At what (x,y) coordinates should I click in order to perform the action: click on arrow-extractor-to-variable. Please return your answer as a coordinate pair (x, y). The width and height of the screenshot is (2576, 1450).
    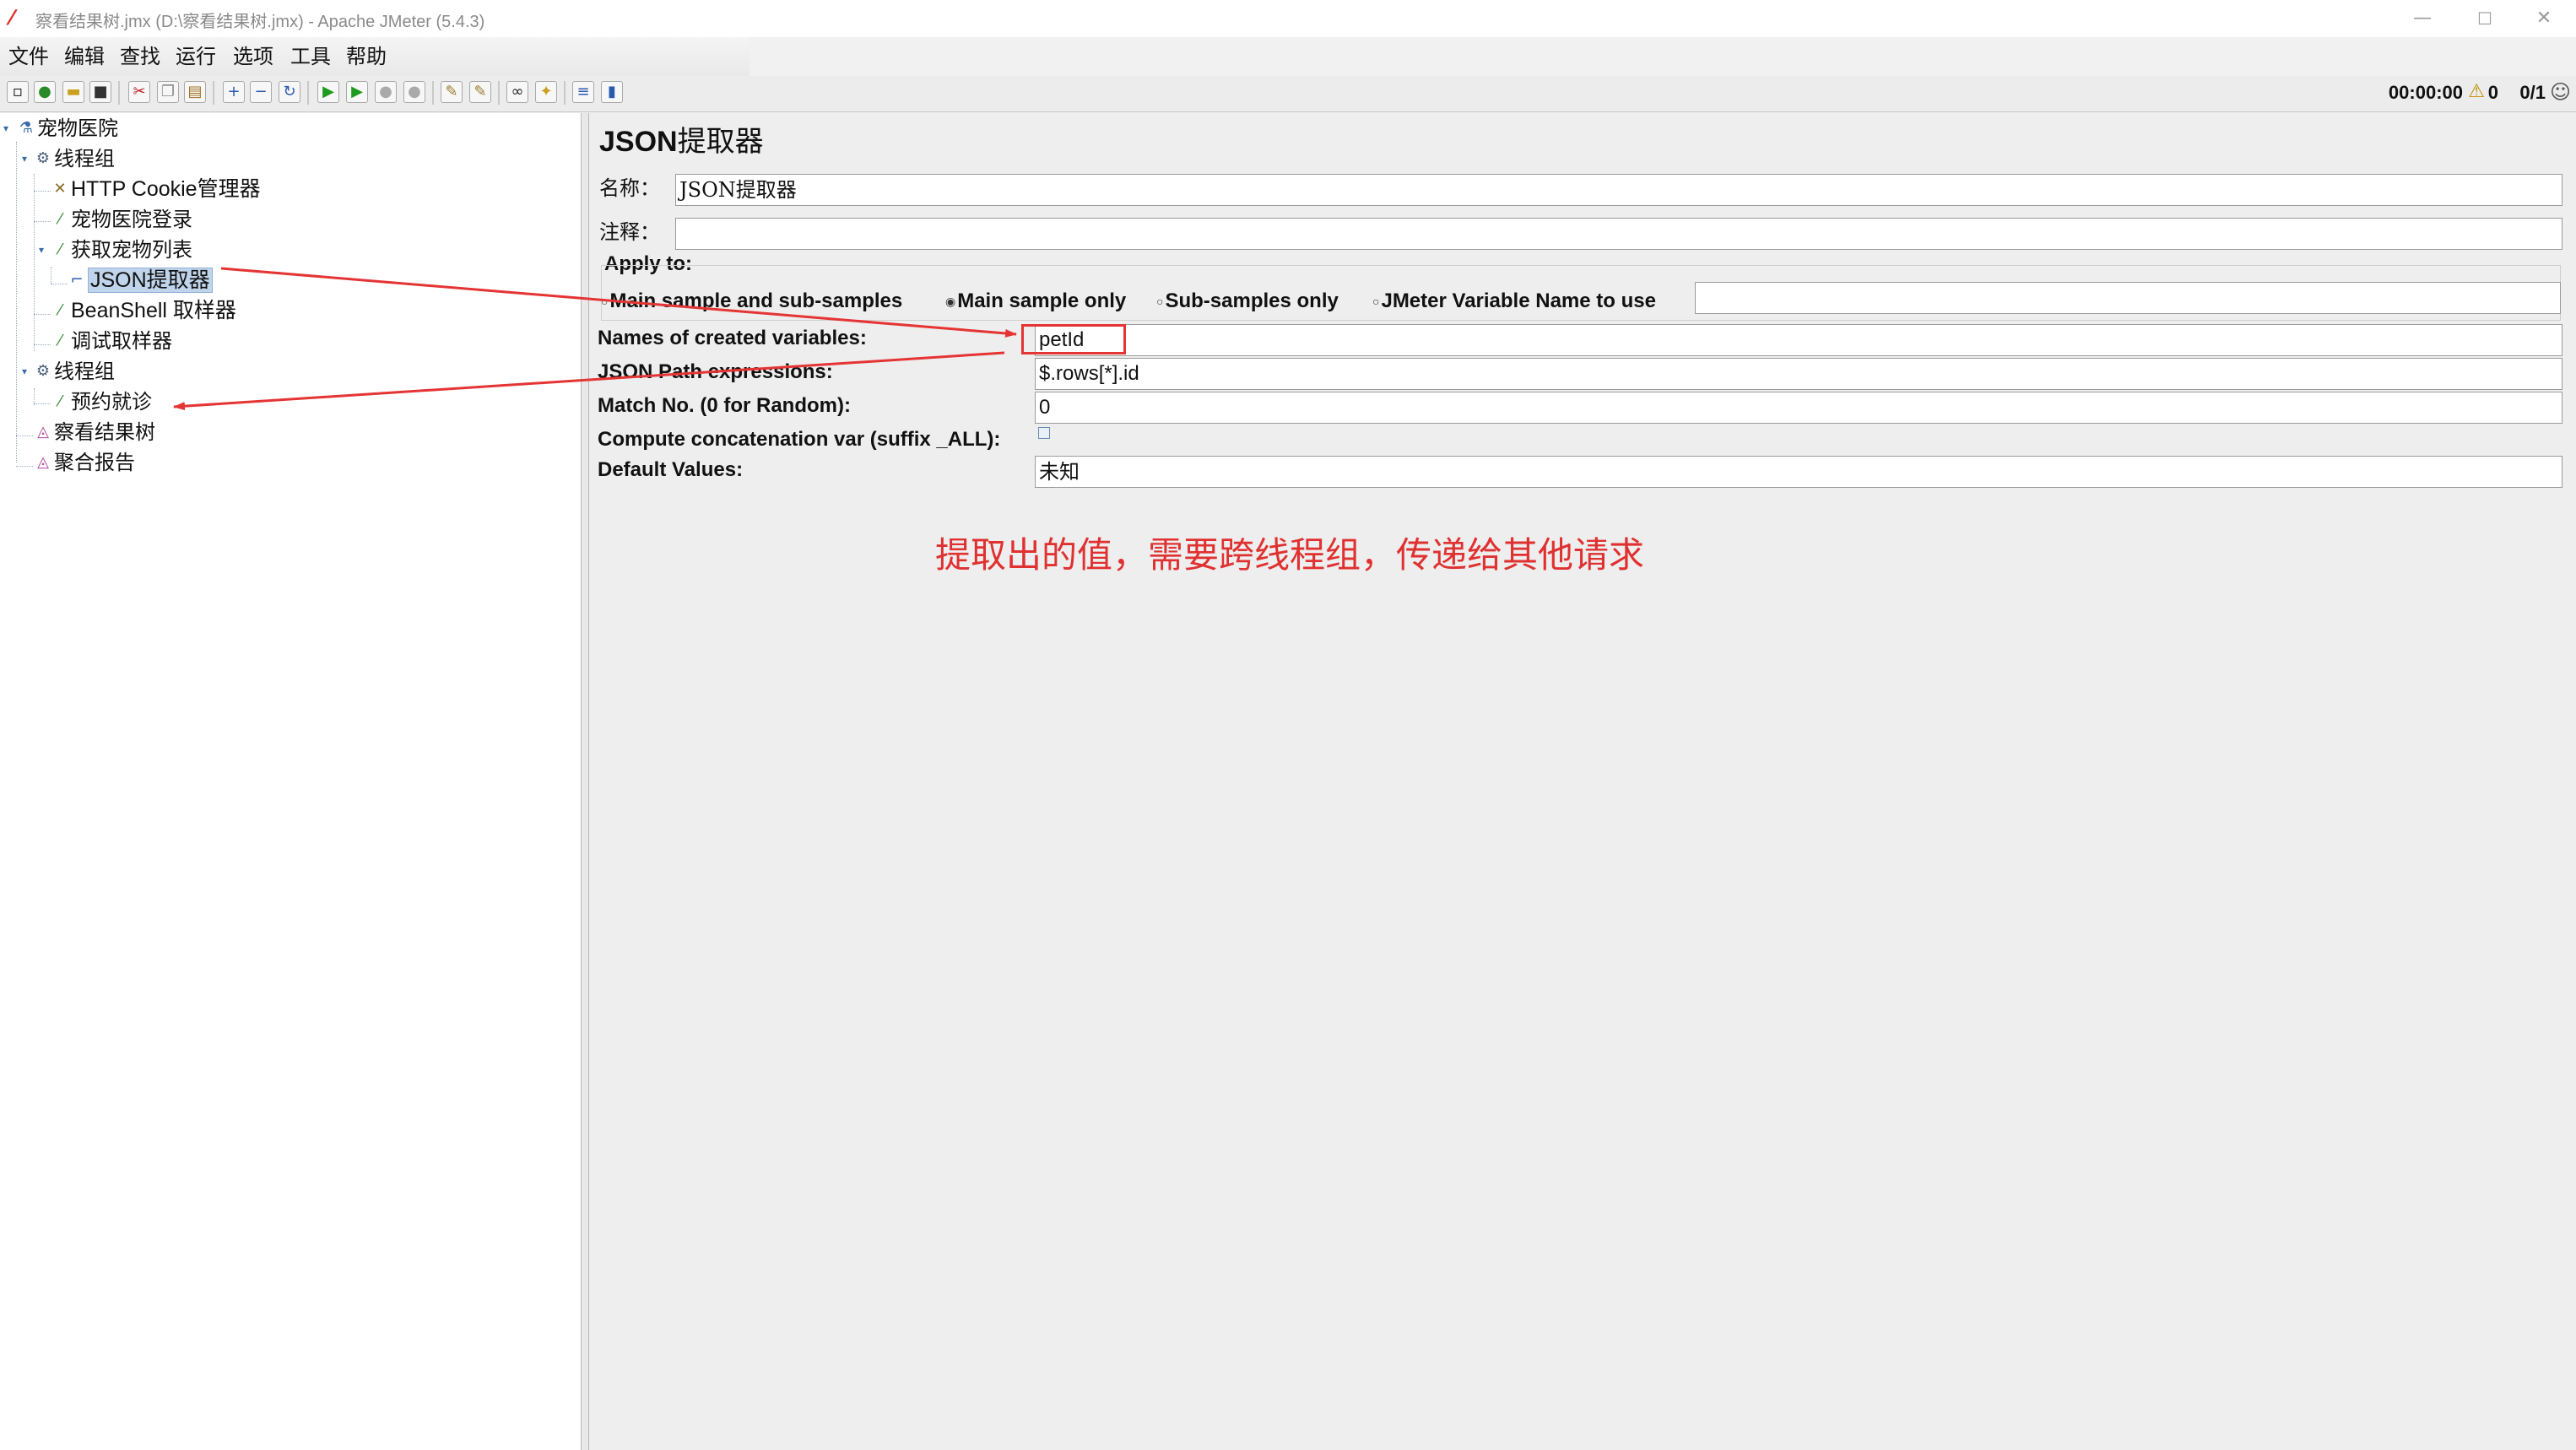
    Looking at the image, I should click on (618, 303).